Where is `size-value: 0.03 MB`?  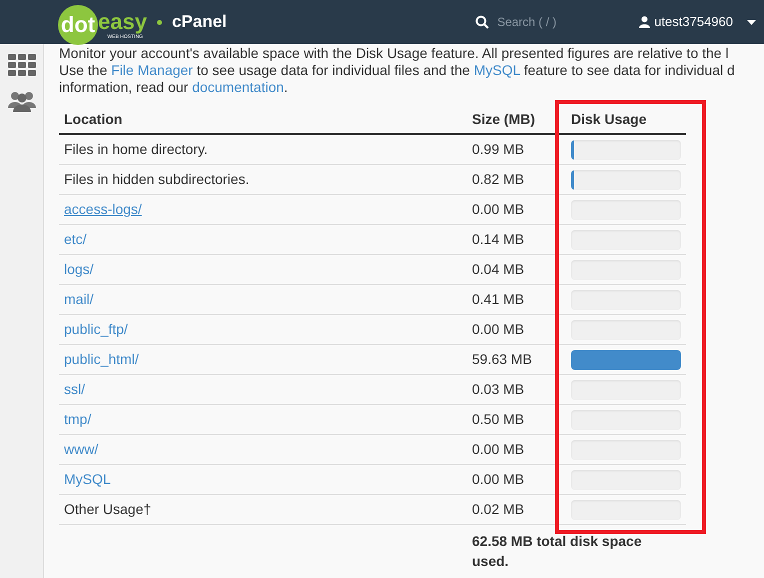
size-value: 0.03 MB is located at coordinates (498, 389).